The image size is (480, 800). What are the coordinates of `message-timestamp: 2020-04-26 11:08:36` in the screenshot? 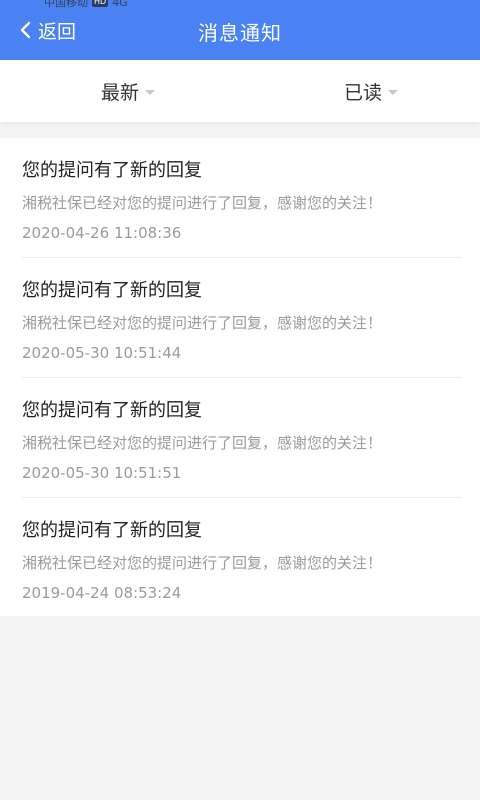 It's located at (102, 233).